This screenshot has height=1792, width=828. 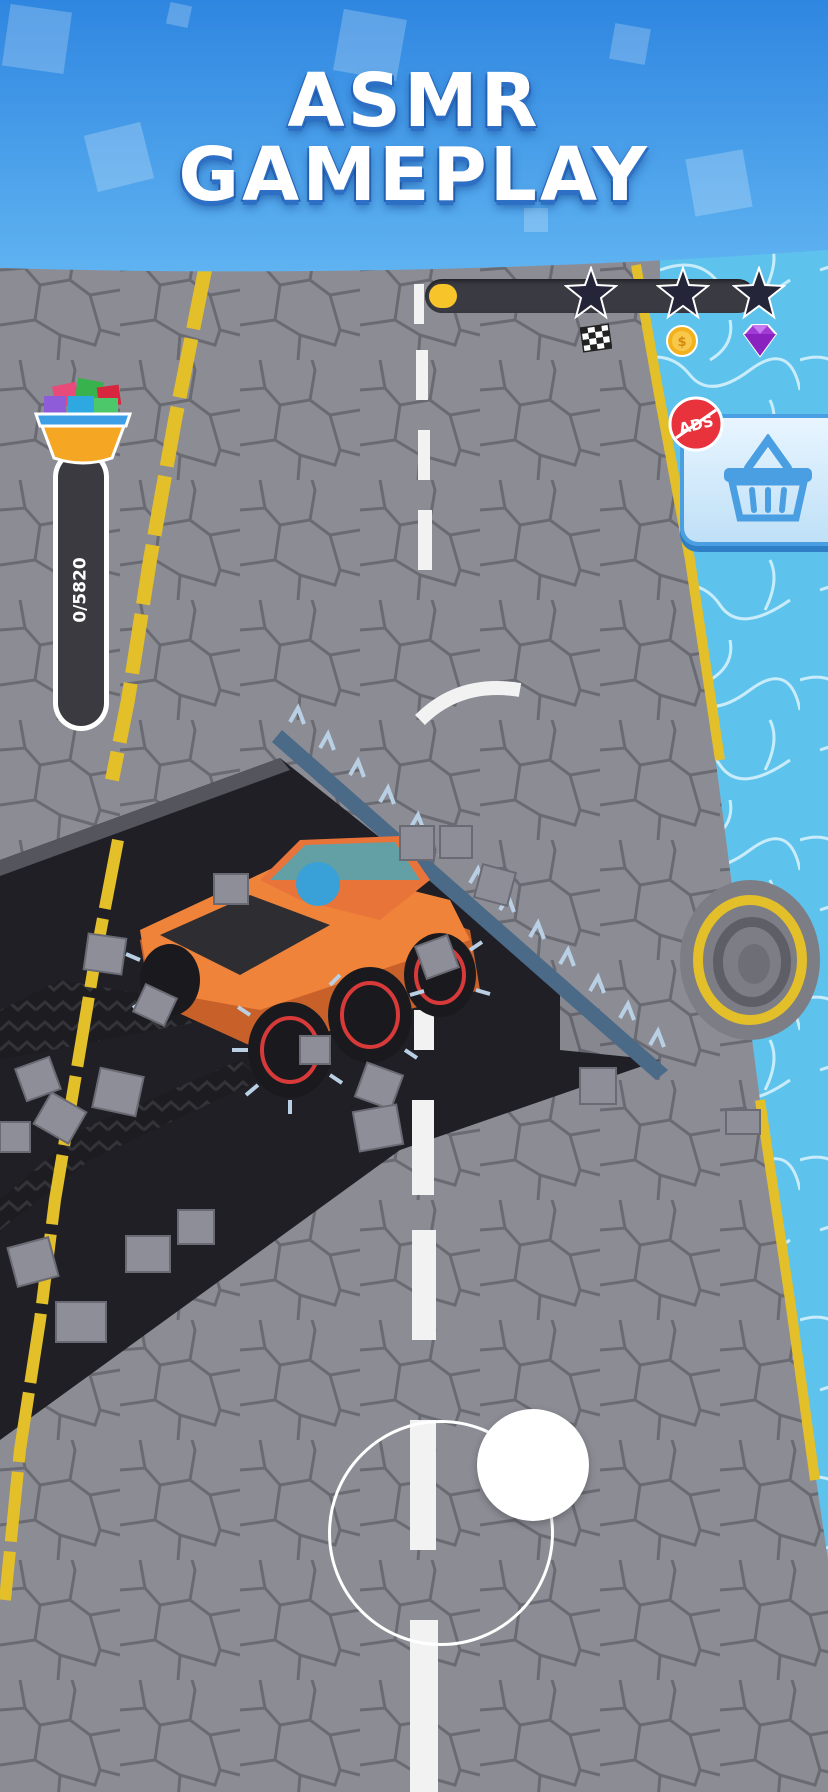 What do you see at coordinates (768, 478) in the screenshot?
I see `shopping-basket-icon` at bounding box center [768, 478].